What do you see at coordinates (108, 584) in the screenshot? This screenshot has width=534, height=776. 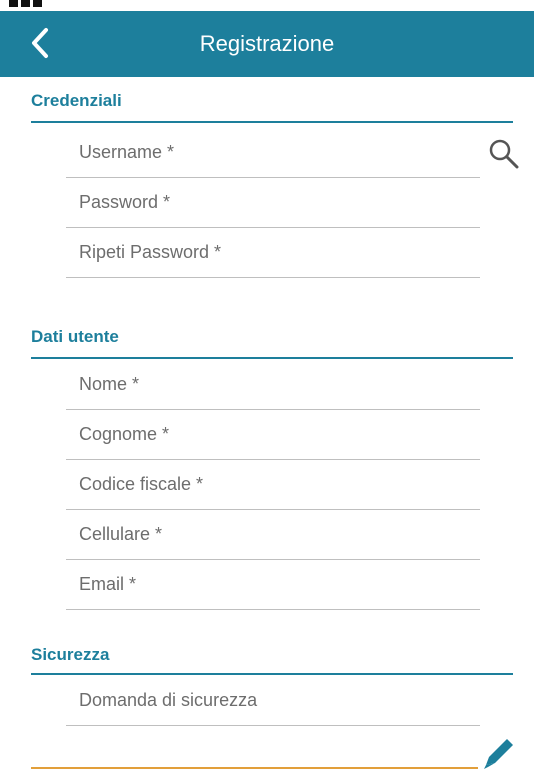 I see `email-placeholder: Email *` at bounding box center [108, 584].